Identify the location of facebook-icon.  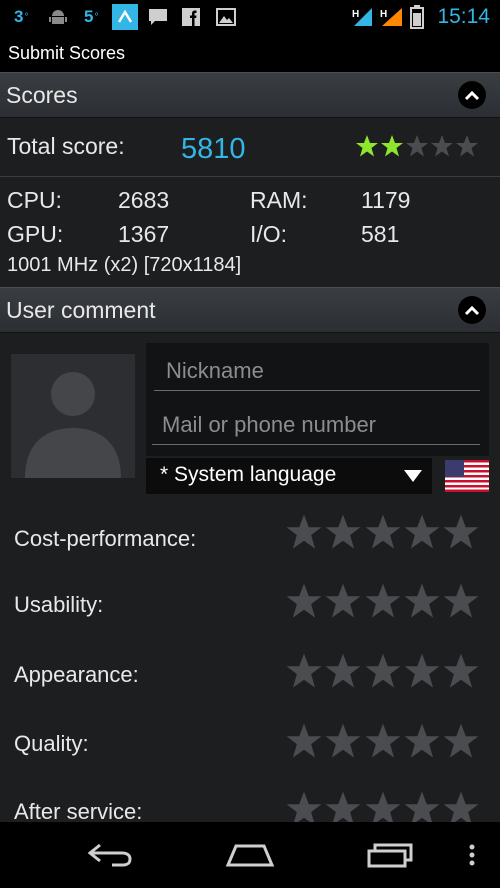
(191, 17).